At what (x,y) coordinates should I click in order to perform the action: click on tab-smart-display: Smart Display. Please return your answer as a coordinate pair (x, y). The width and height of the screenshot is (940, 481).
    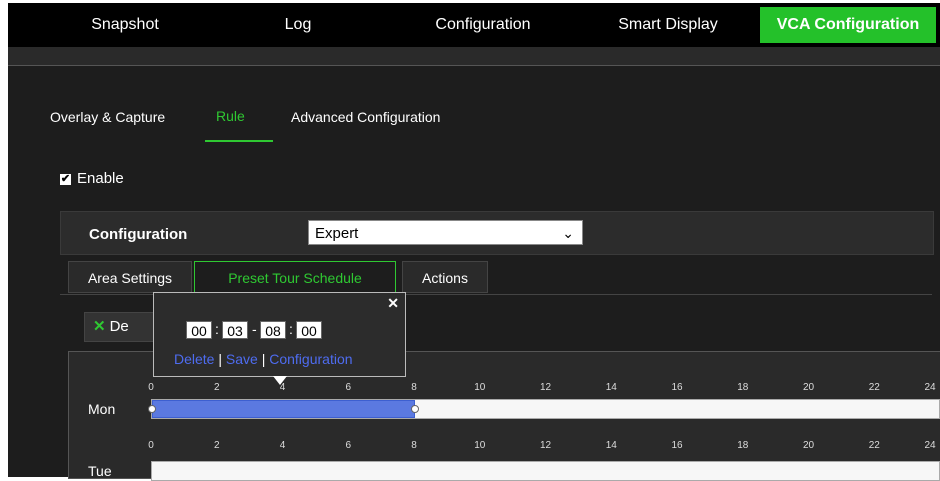
    Looking at the image, I should click on (668, 25).